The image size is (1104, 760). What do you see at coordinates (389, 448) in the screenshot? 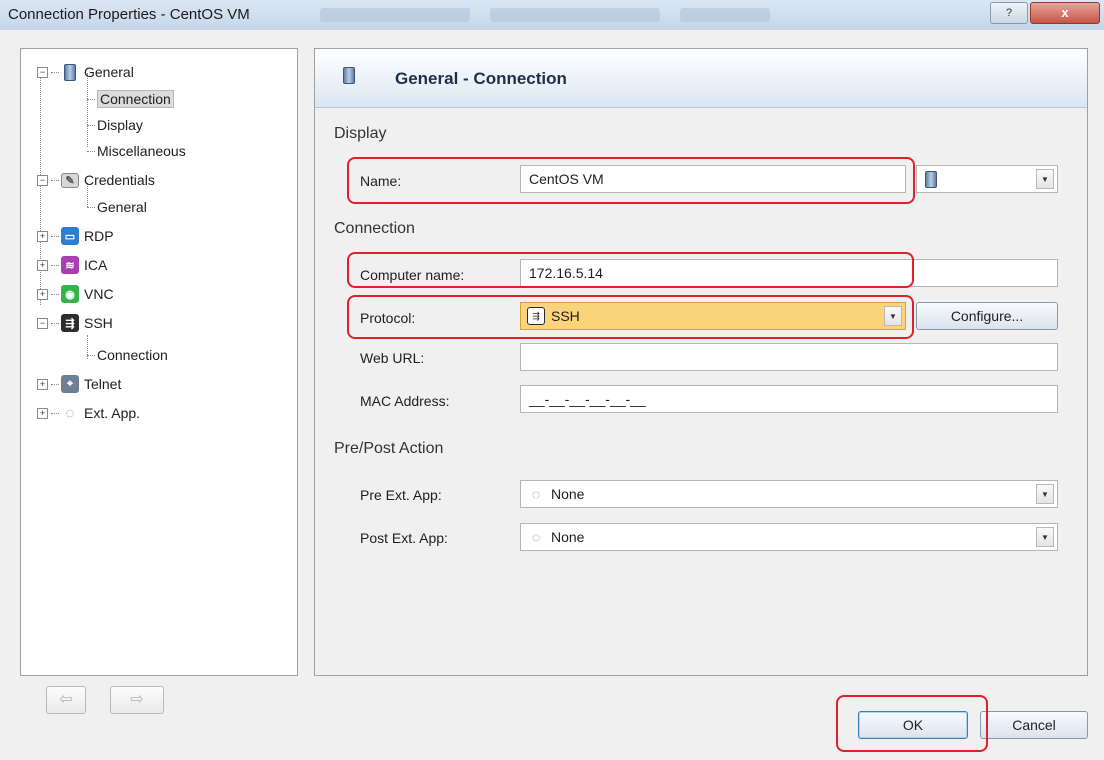
I see `section-pre-post-action: Pre/Post Action` at bounding box center [389, 448].